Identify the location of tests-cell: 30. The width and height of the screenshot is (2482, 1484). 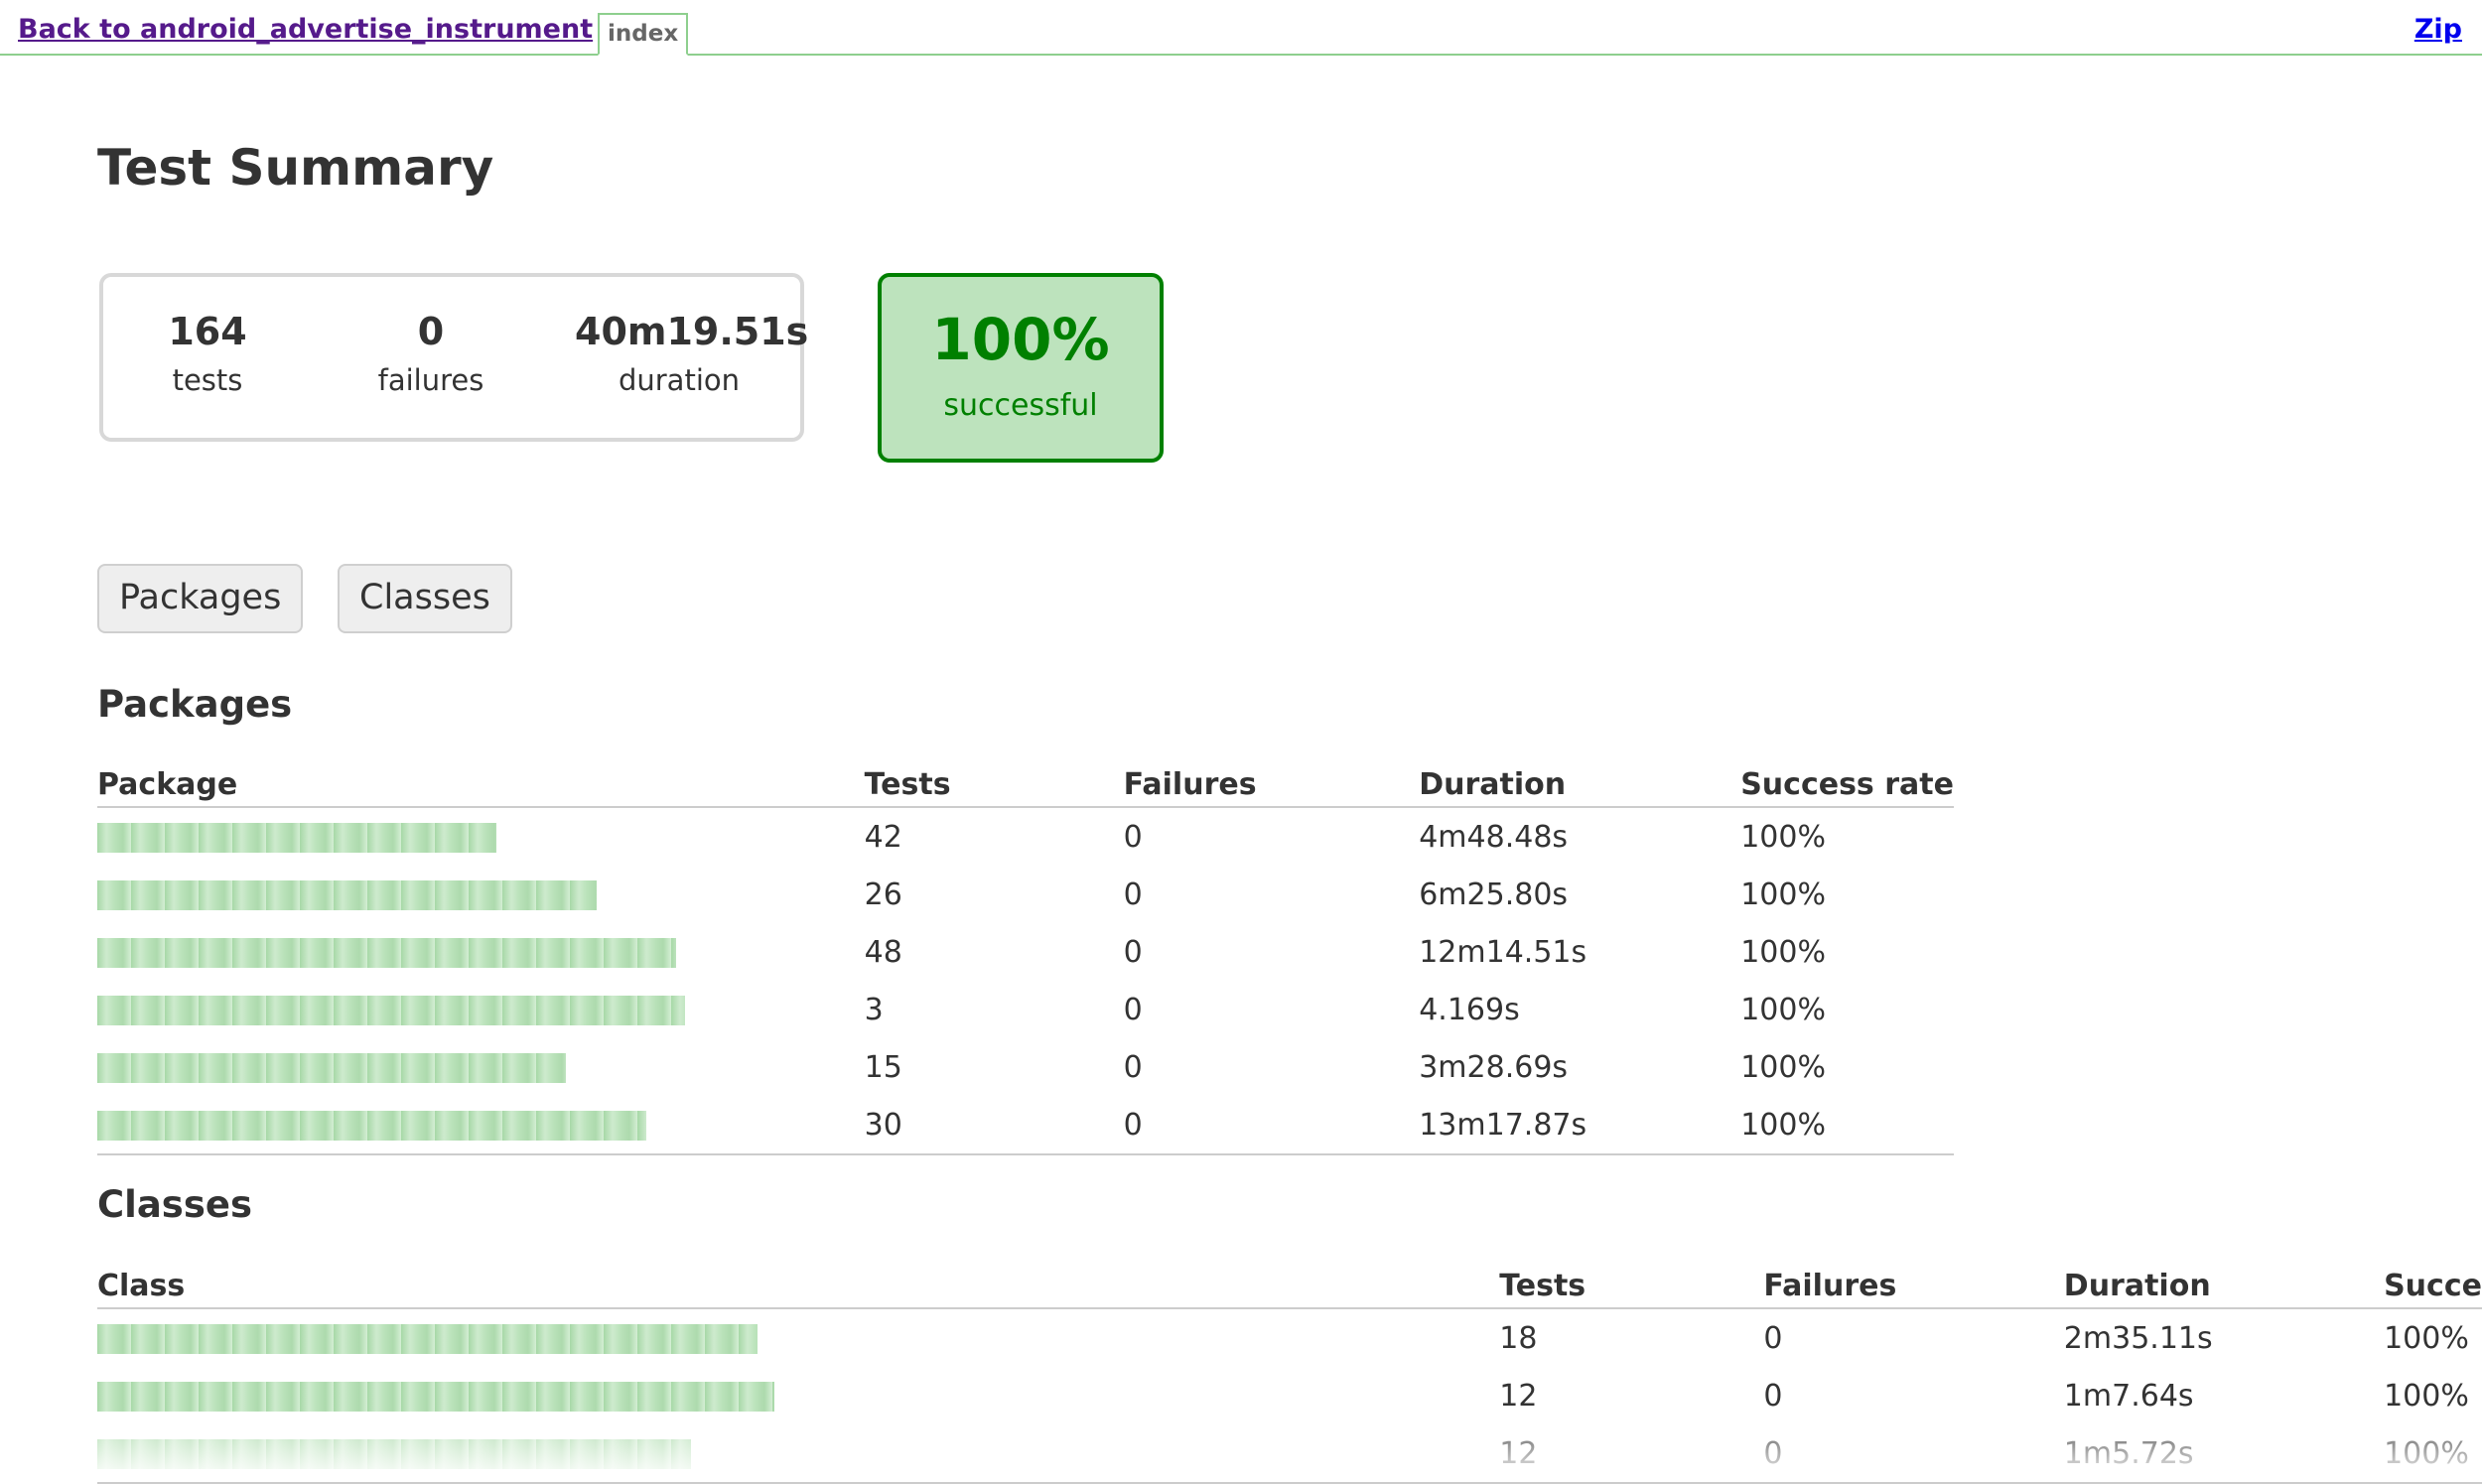
(994, 1125).